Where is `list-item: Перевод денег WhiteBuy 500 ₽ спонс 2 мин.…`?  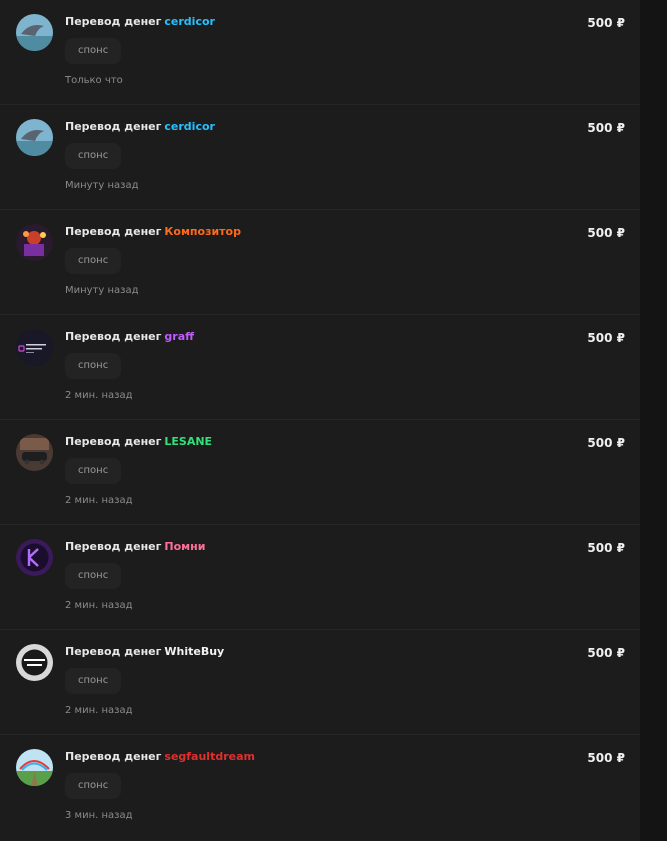 list-item: Перевод денег WhiteBuy 500 ₽ спонс 2 мин.… is located at coordinates (320, 682).